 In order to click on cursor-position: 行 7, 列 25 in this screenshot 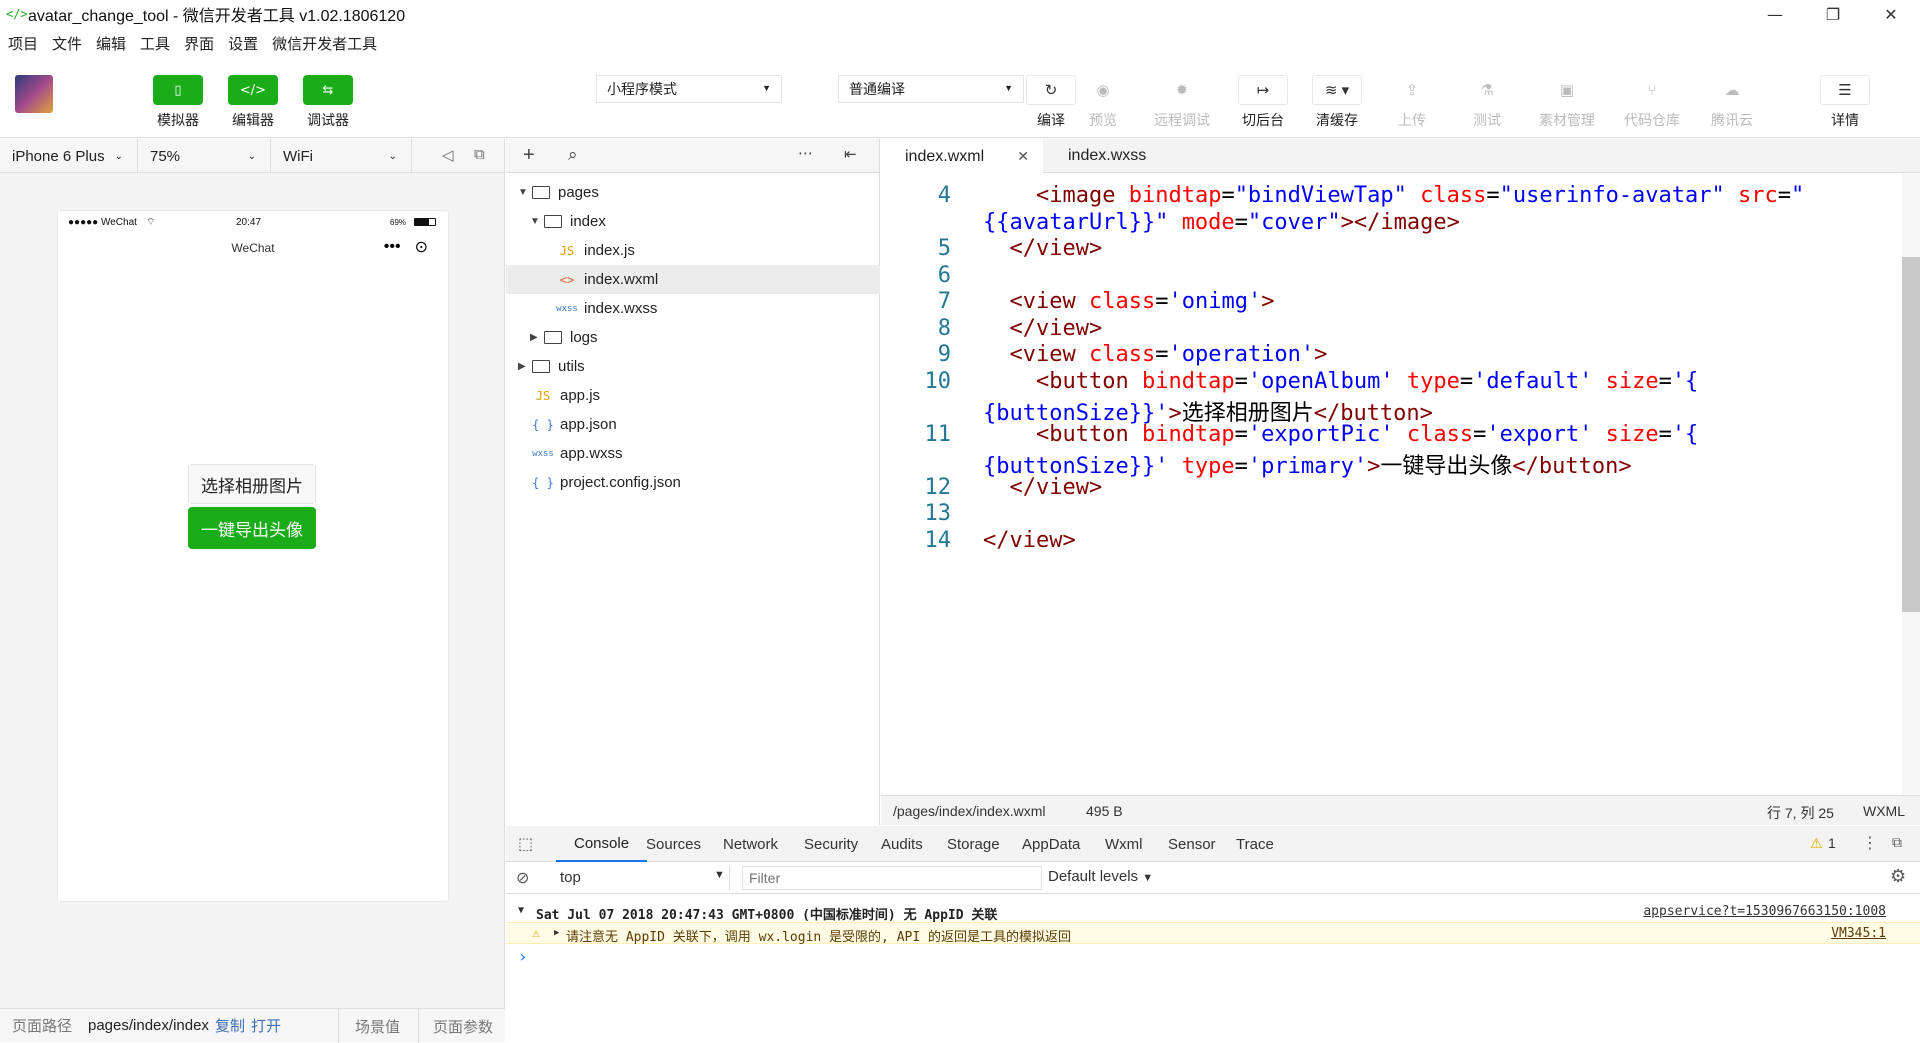, I will do `click(1800, 813)`.